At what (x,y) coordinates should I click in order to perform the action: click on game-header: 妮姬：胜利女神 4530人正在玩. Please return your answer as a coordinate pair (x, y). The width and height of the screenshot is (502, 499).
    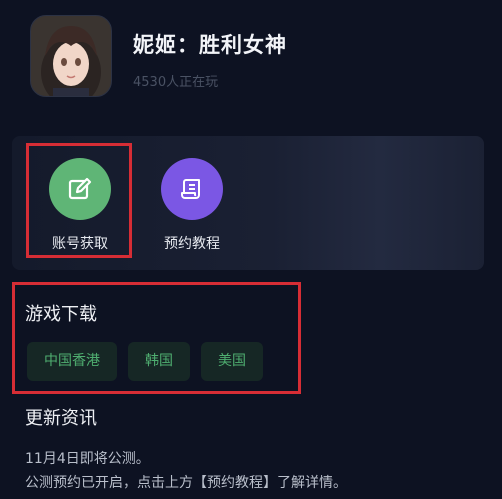
    Looking at the image, I should click on (158, 56).